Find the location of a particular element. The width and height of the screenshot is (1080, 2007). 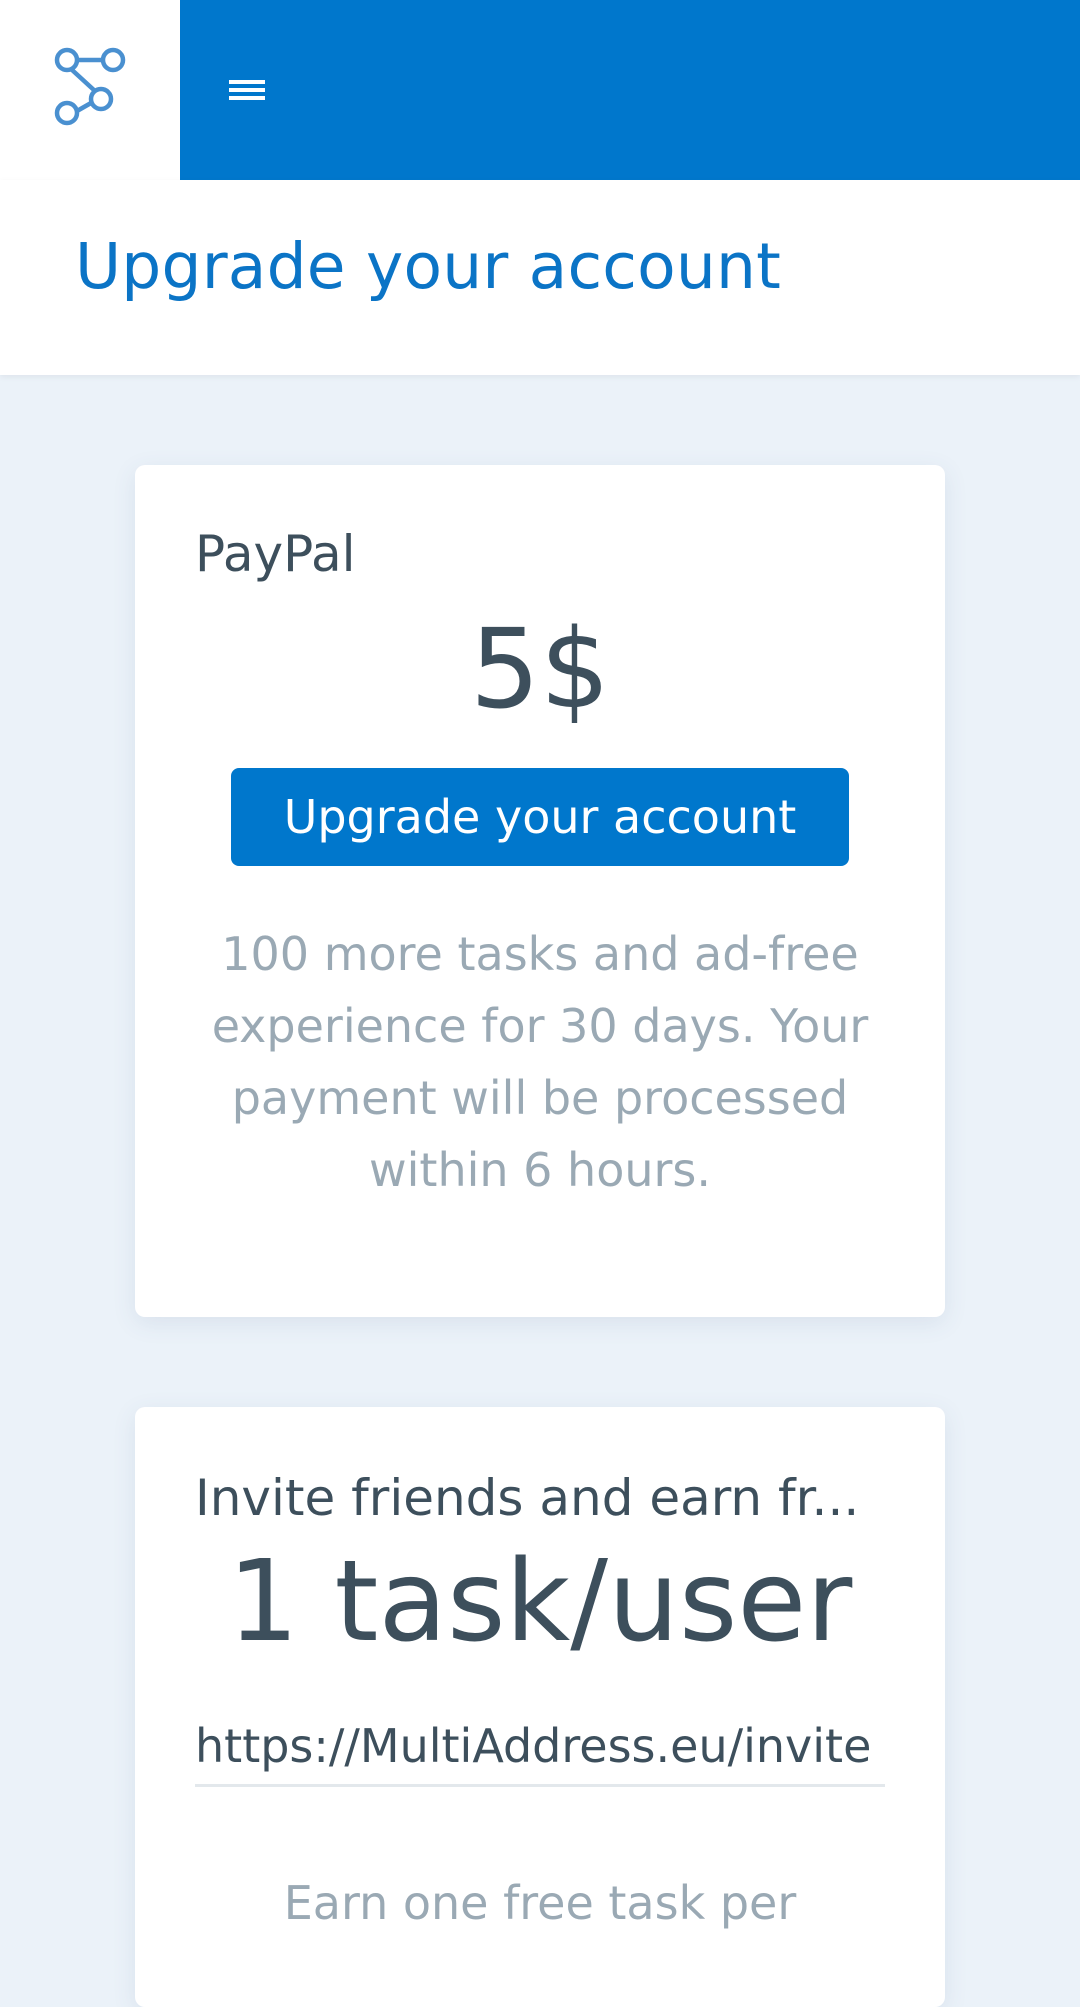

page-header: Upgrade your account is located at coordinates (540, 277).